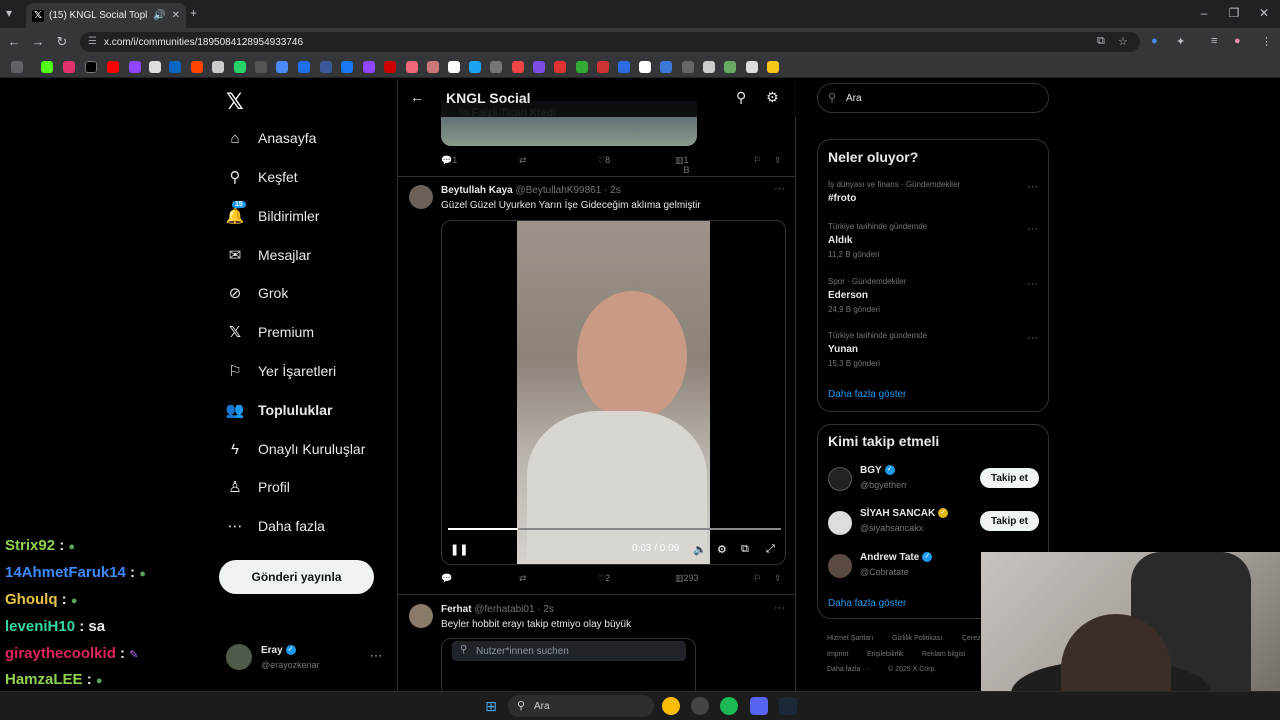  I want to click on views-button: ▥ 1 B, so click(682, 165).